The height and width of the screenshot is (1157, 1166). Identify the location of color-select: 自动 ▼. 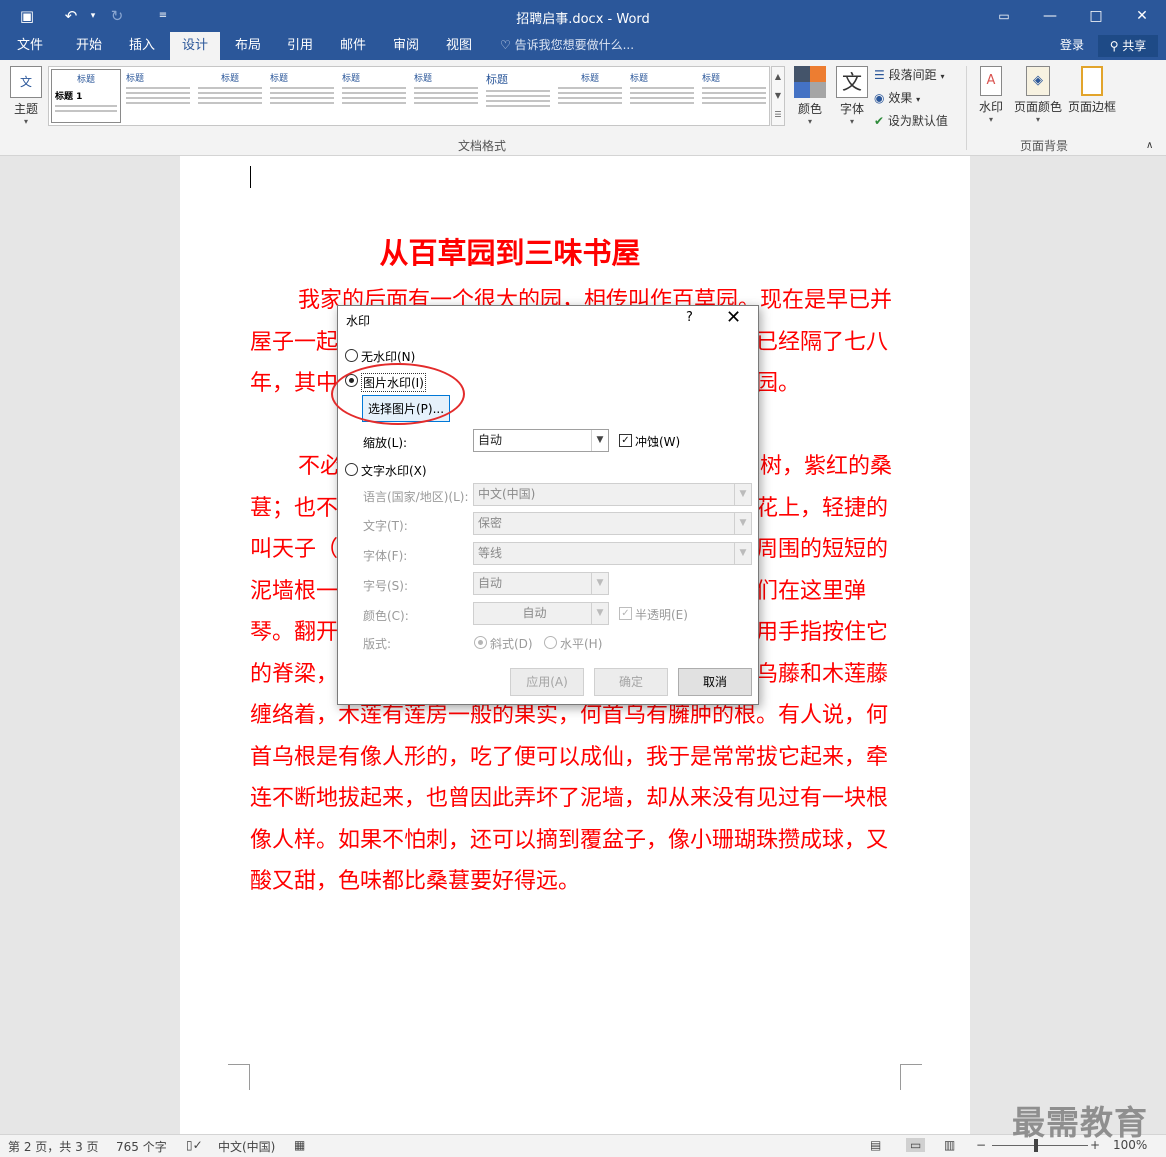
(541, 613).